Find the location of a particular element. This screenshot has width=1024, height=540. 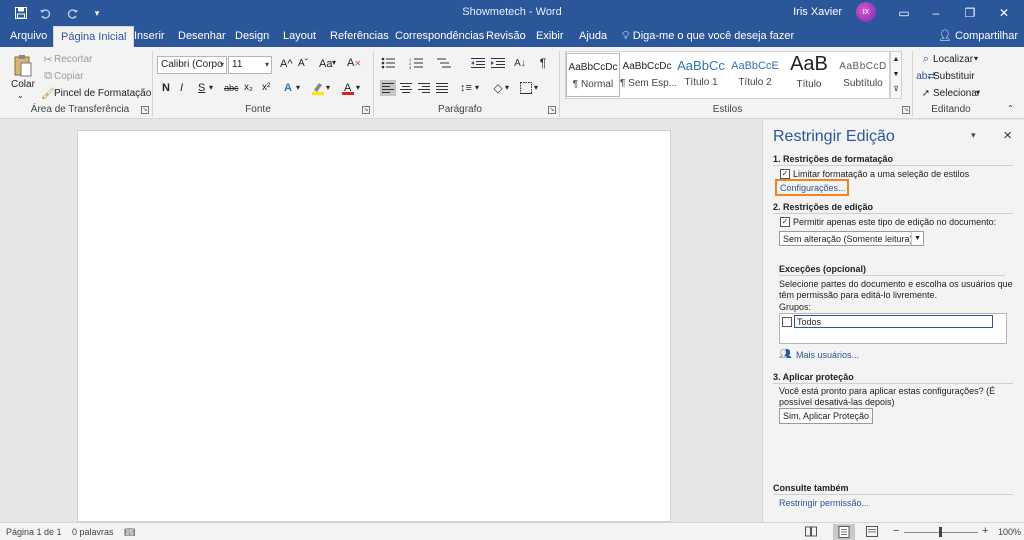

shrink-font-icon: Aˇ is located at coordinates (303, 63).